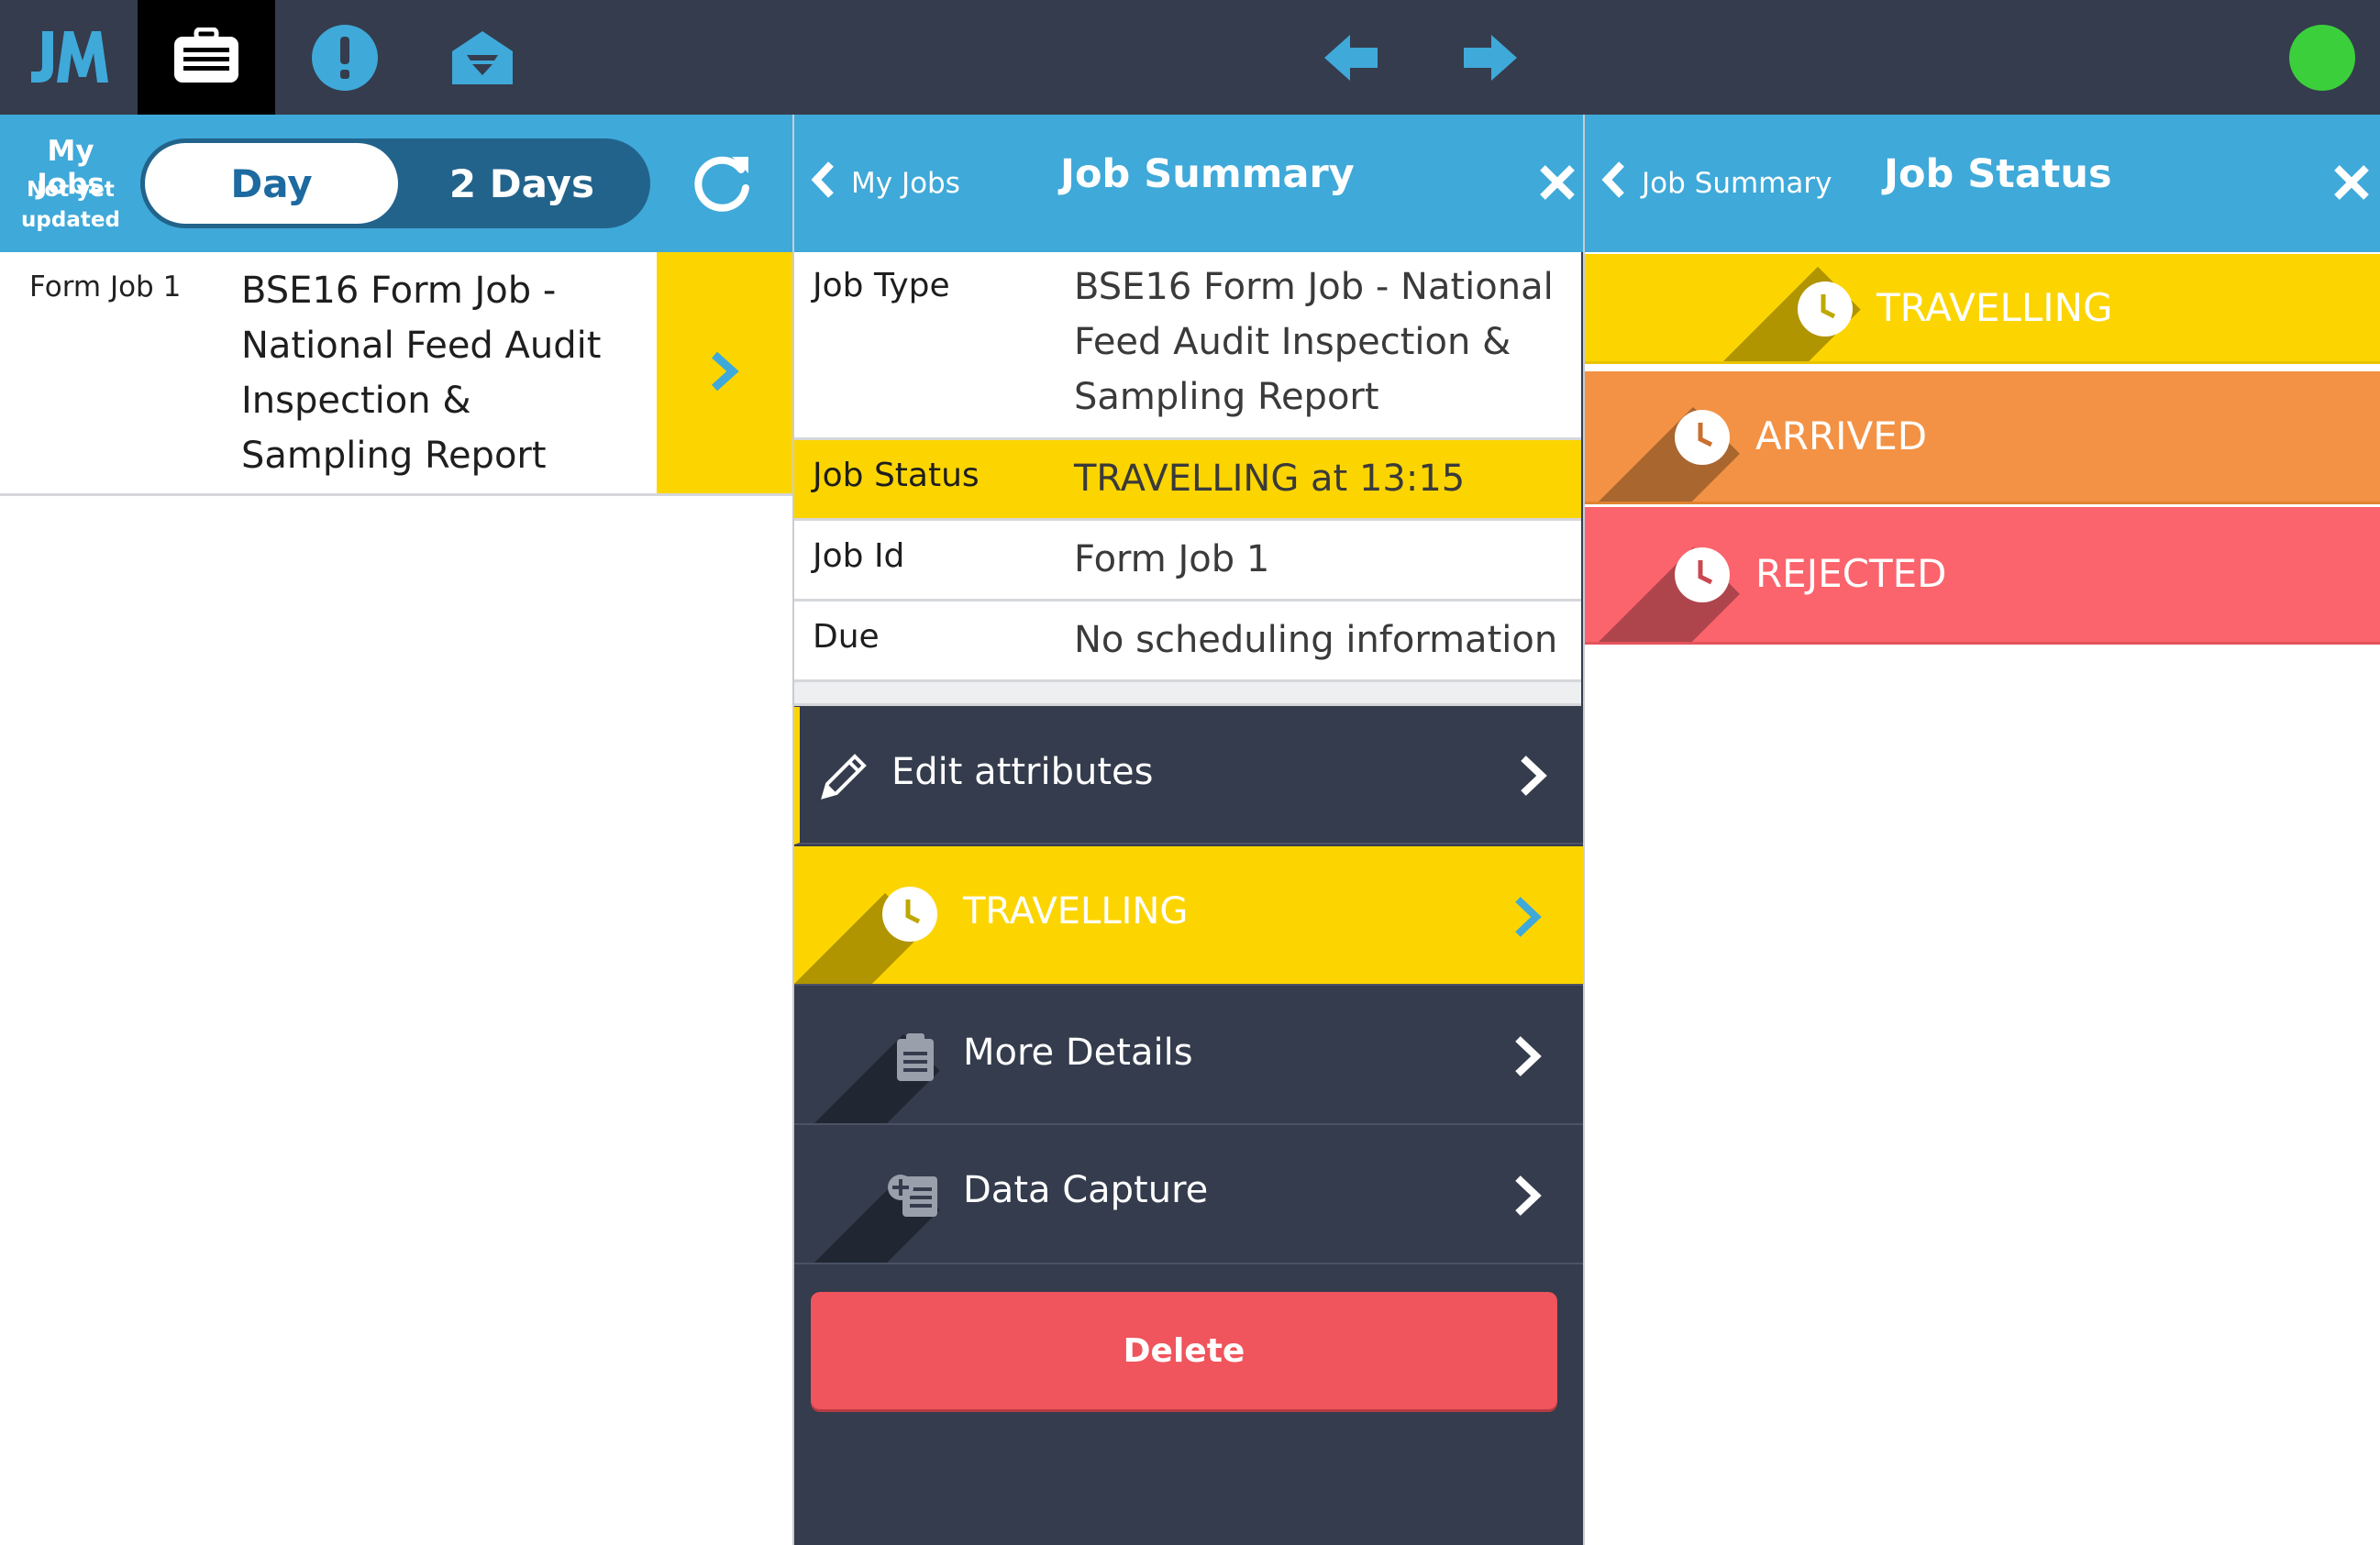 The image size is (2380, 1545). I want to click on two-days-toggle-option: 2 Days, so click(522, 183).